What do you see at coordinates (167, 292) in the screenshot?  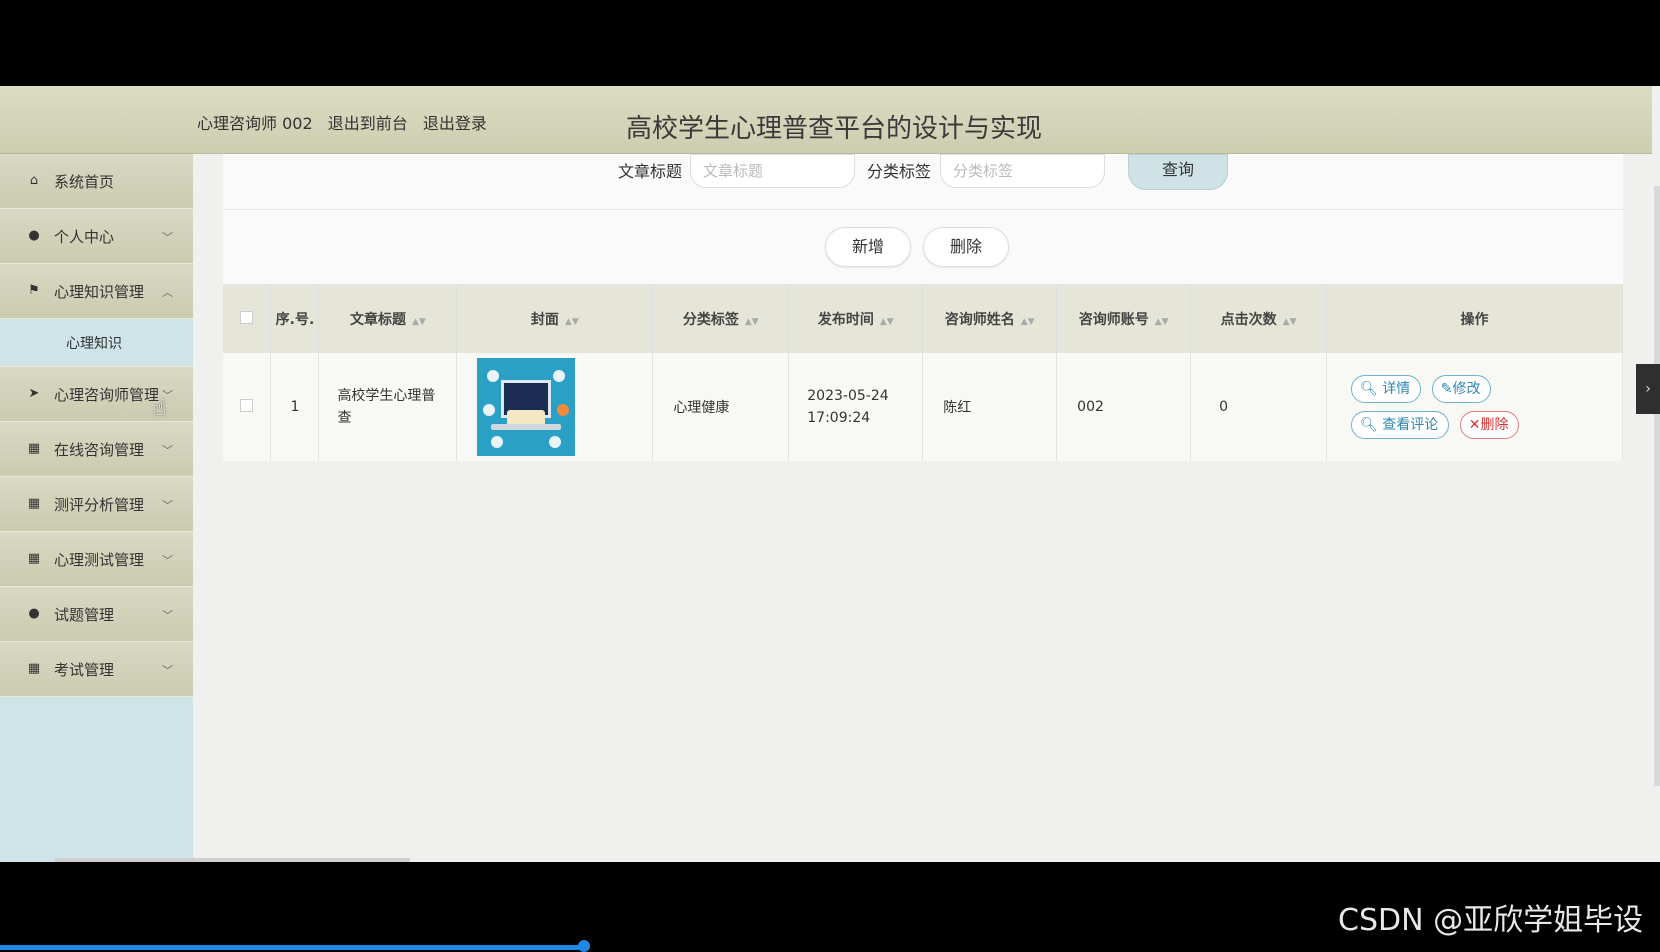 I see `chevron-up-icon: ︿` at bounding box center [167, 292].